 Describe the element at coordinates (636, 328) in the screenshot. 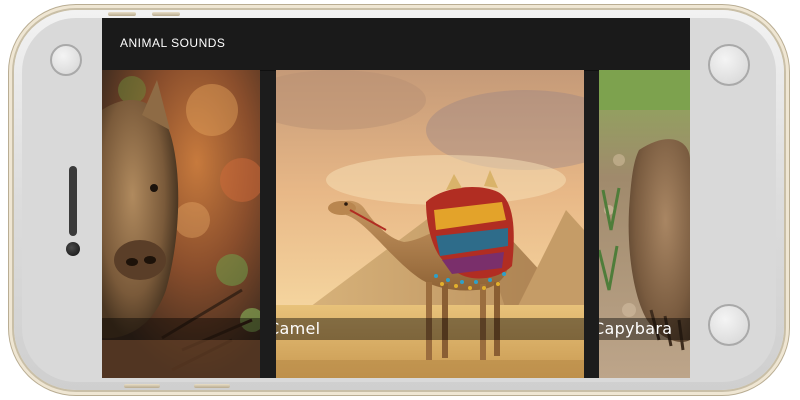

I see `card-caption-capybara: Capybara` at that location.